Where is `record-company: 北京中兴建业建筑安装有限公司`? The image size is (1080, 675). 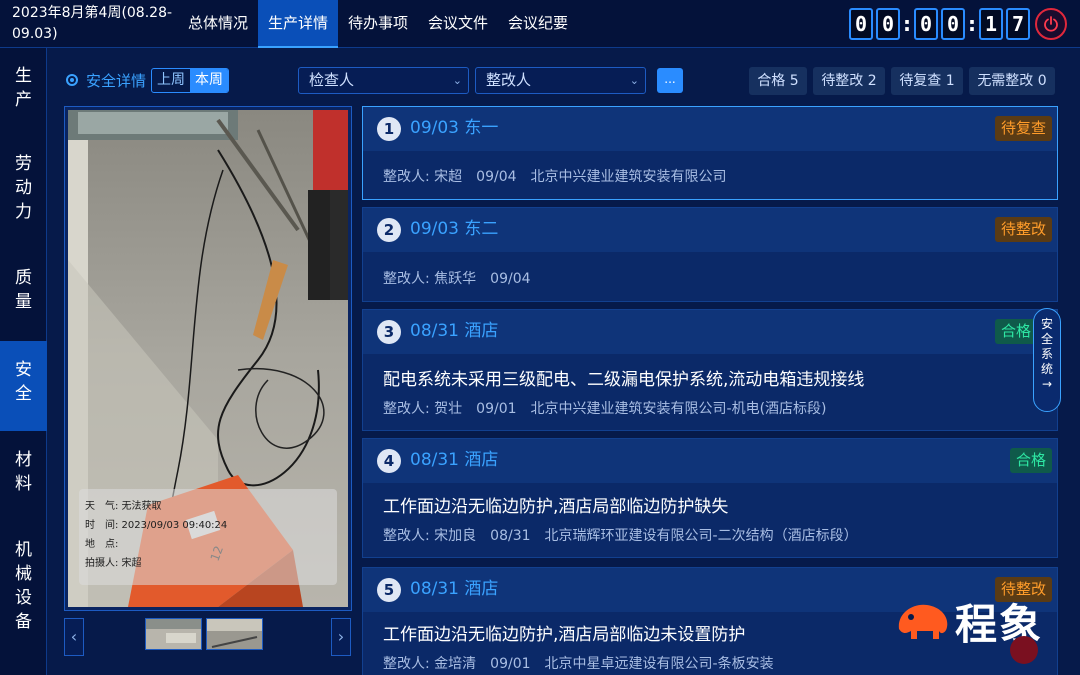 record-company: 北京中兴建业建筑安装有限公司 is located at coordinates (628, 177).